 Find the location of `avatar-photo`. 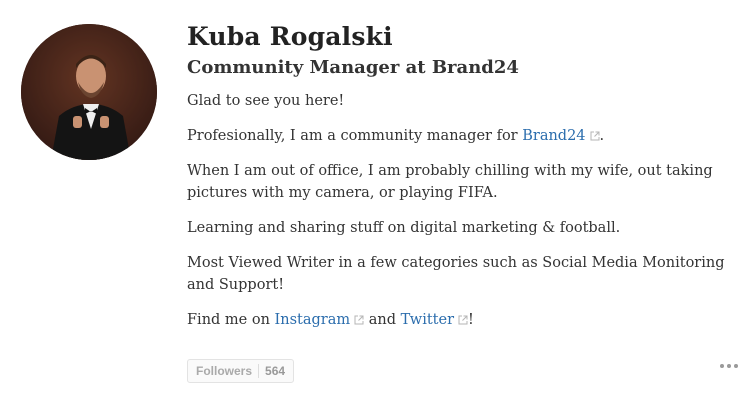

avatar-photo is located at coordinates (89, 92).